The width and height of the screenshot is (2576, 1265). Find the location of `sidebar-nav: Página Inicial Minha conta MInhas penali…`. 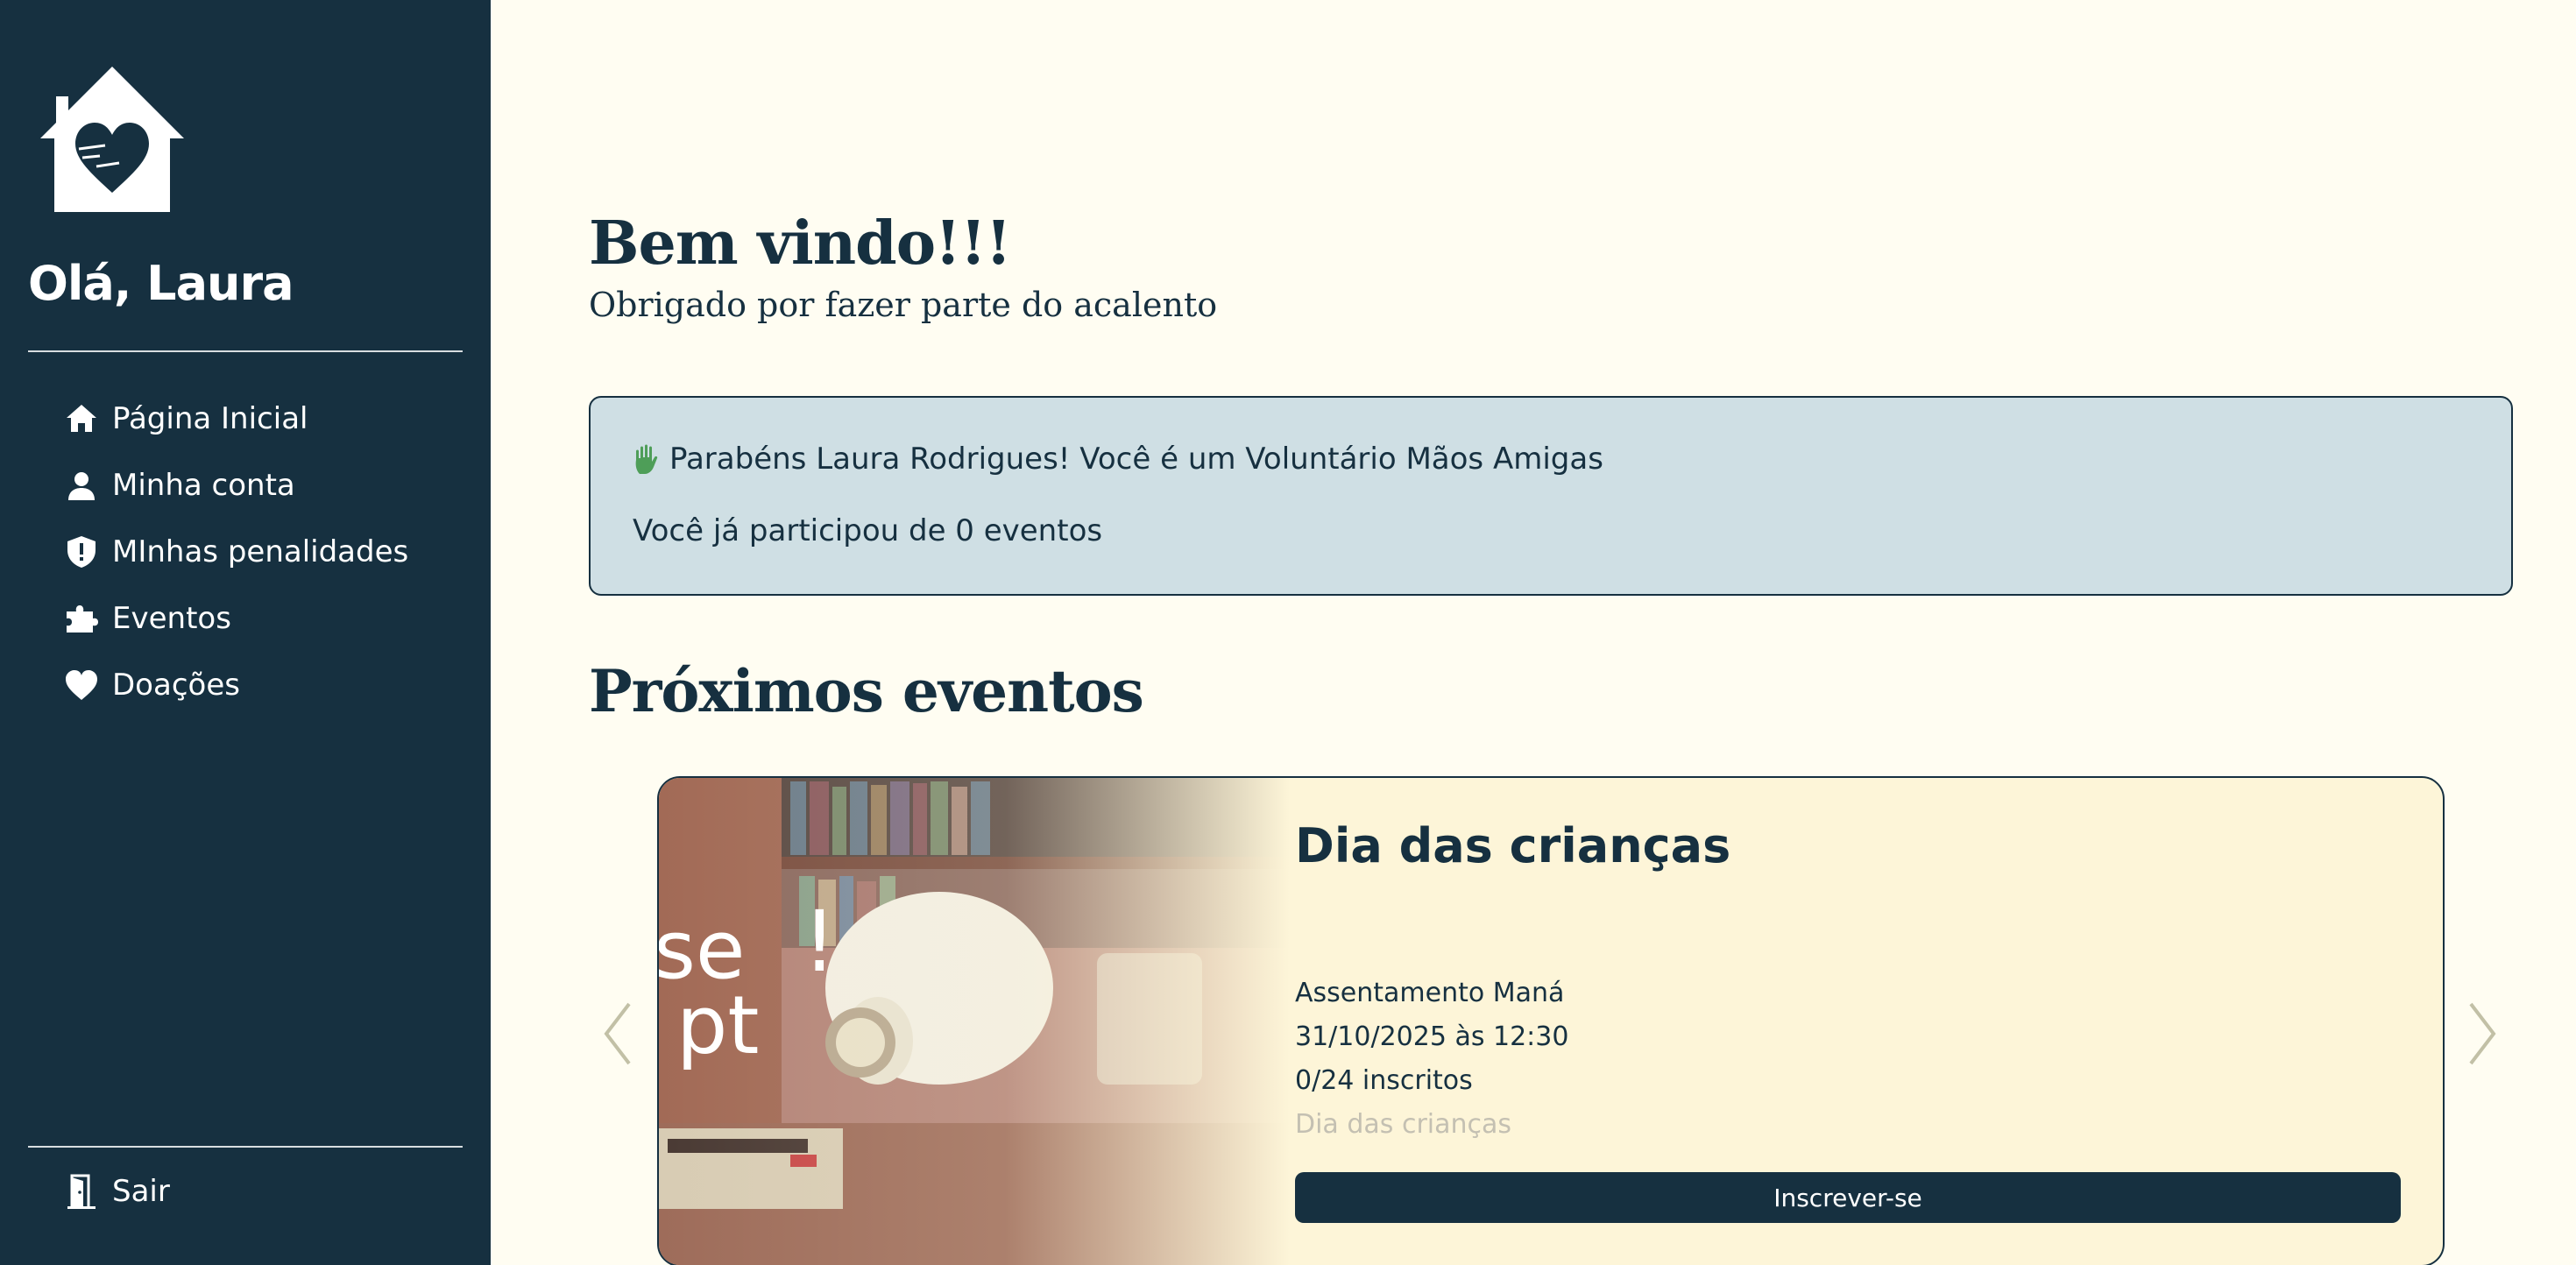

sidebar-nav: Página Inicial Minha conta MInhas penali… is located at coordinates (234, 551).